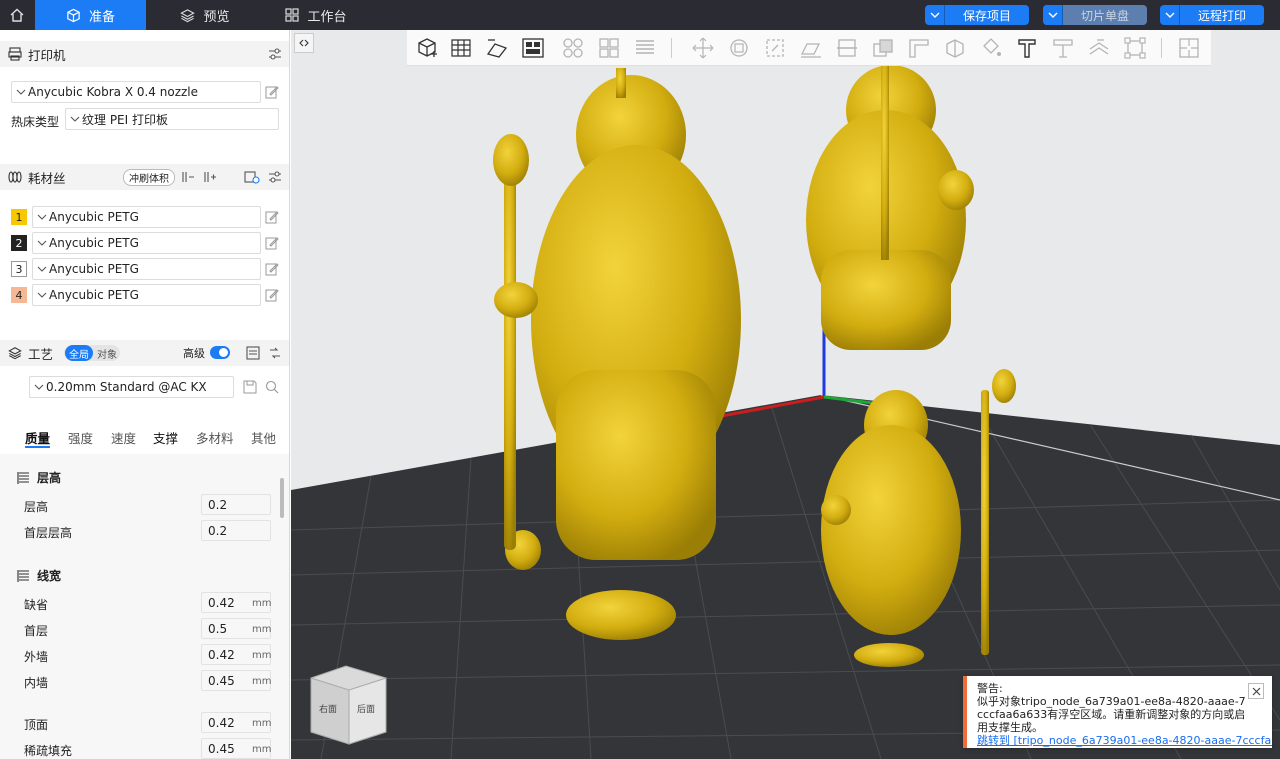  Describe the element at coordinates (1256, 691) in the screenshot. I see `close-warning-button` at that location.